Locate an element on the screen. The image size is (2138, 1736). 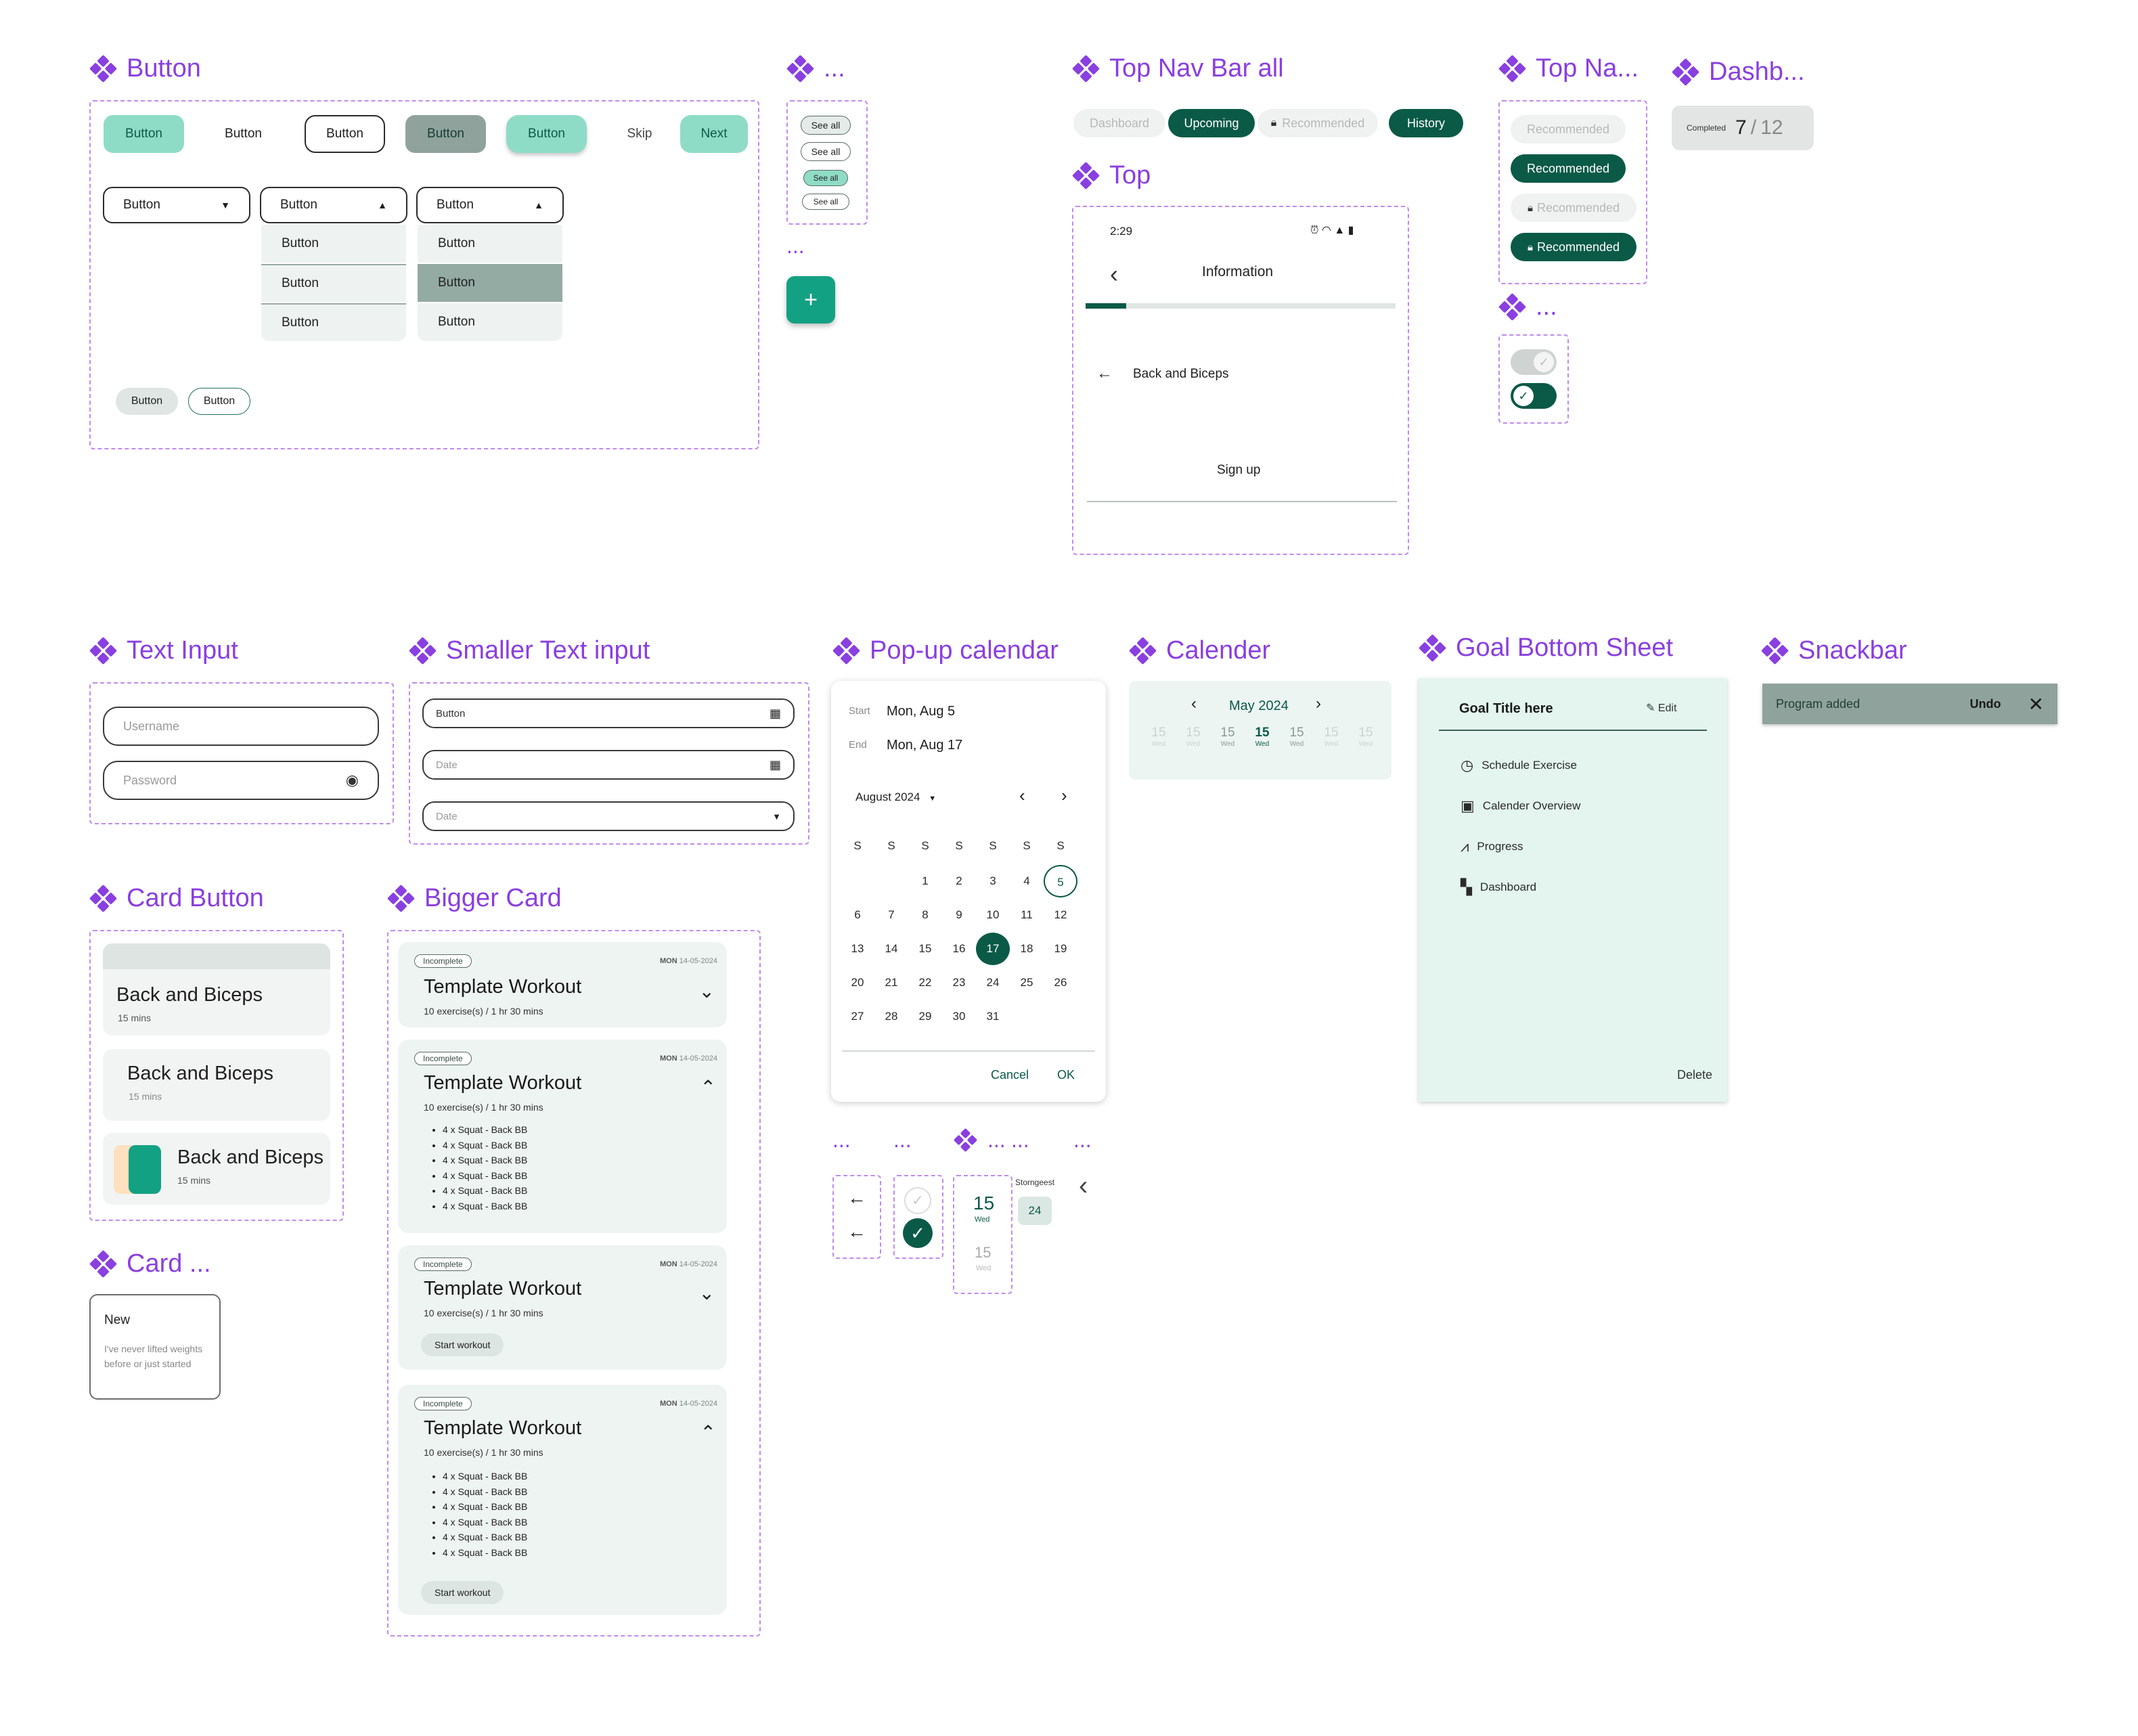
fab-add-button: + is located at coordinates (811, 300).